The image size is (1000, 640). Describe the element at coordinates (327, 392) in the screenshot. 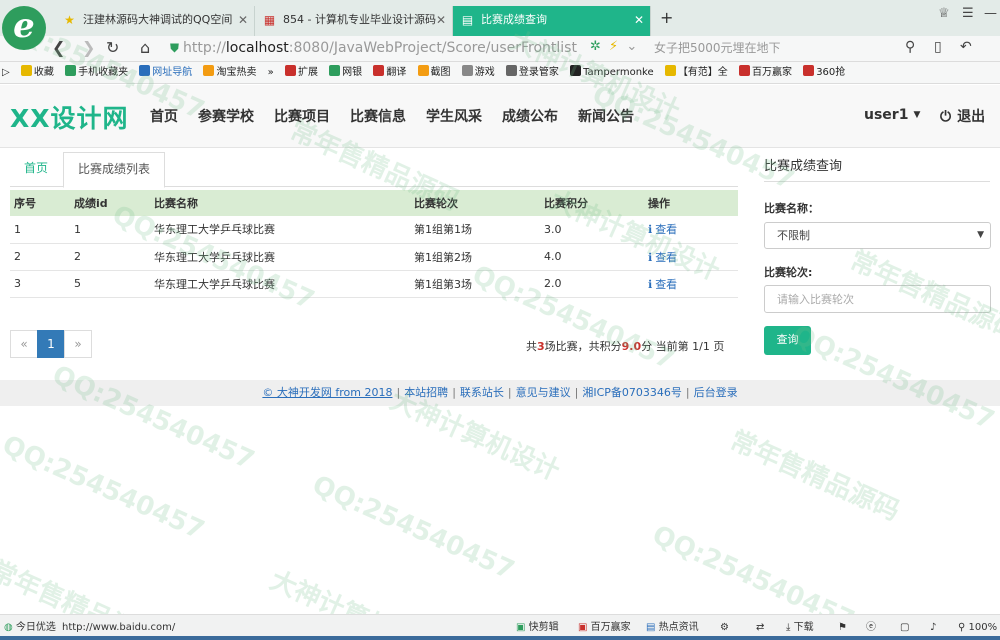

I see `copyright-link: © 大神开发网 from 2018` at that location.